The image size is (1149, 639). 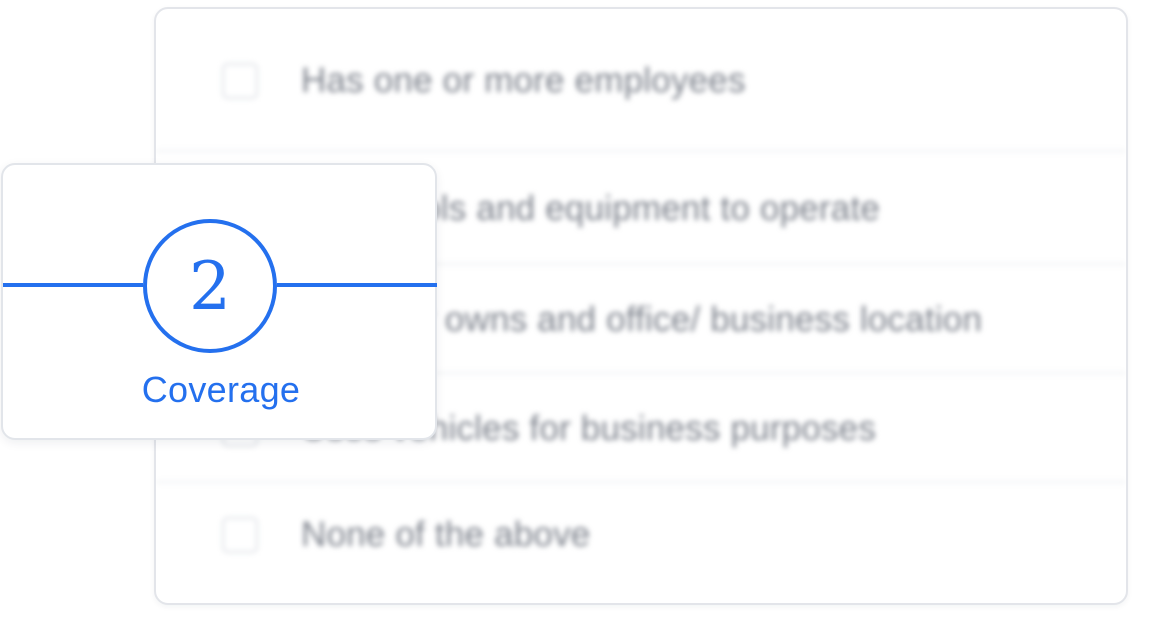 What do you see at coordinates (523, 80) in the screenshot?
I see `option-label: Has one or more employees` at bounding box center [523, 80].